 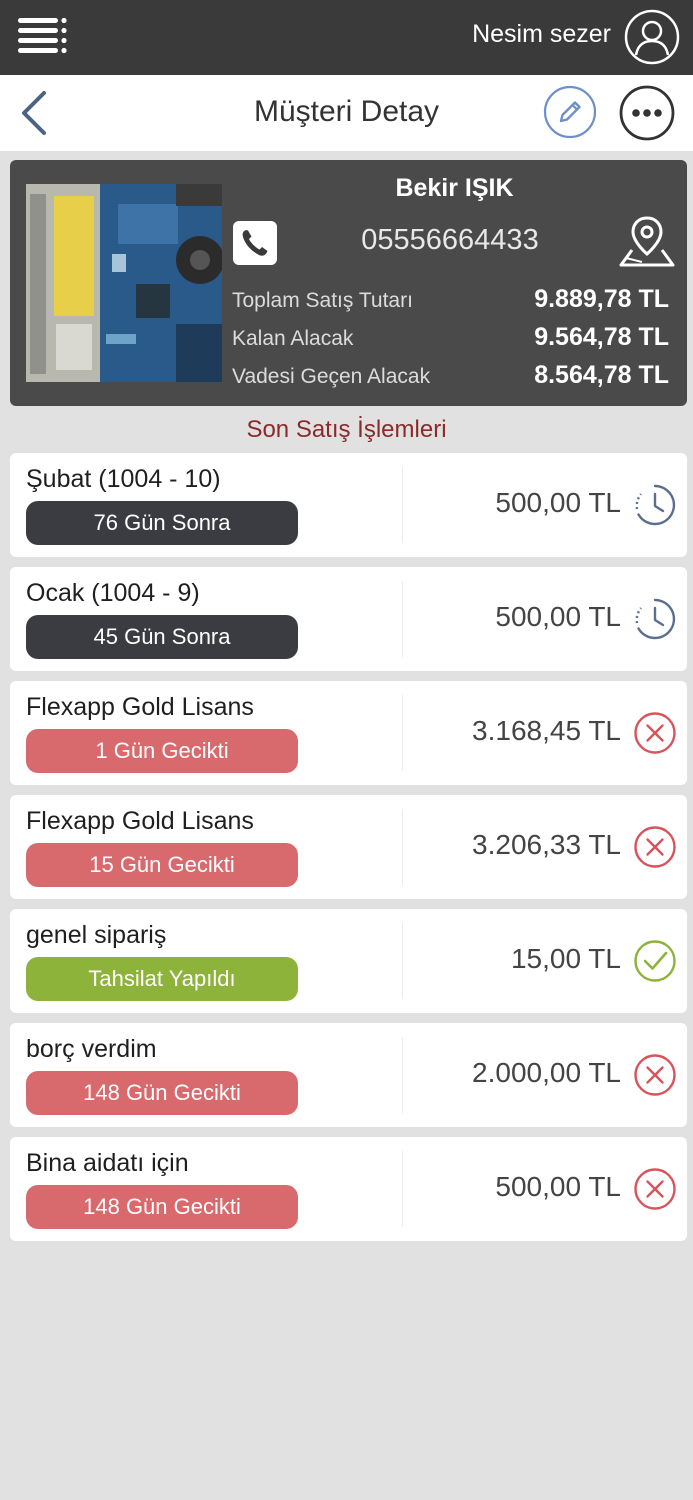 What do you see at coordinates (162, 523) in the screenshot?
I see `transaction-status-badge: 76 Gün Sonra` at bounding box center [162, 523].